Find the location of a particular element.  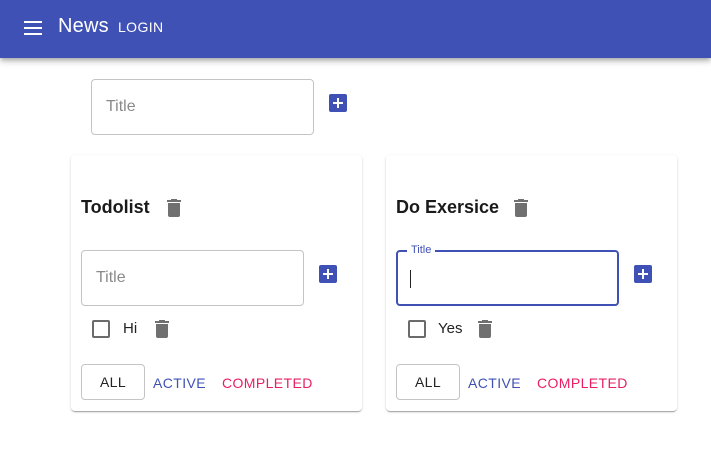

login-button: LOGIN is located at coordinates (141, 27).